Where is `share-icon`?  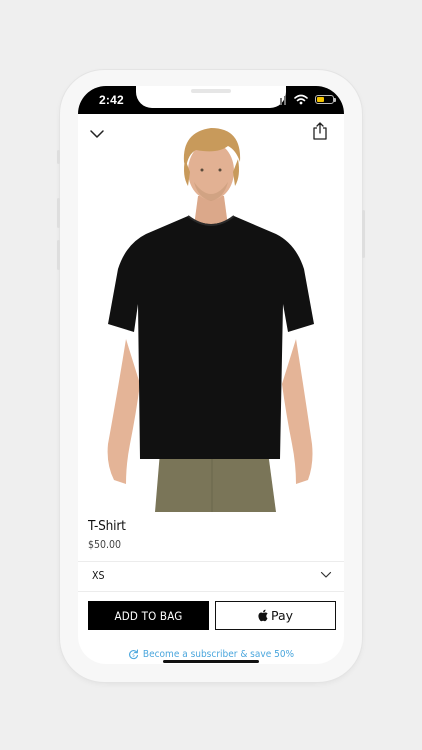 share-icon is located at coordinates (320, 131).